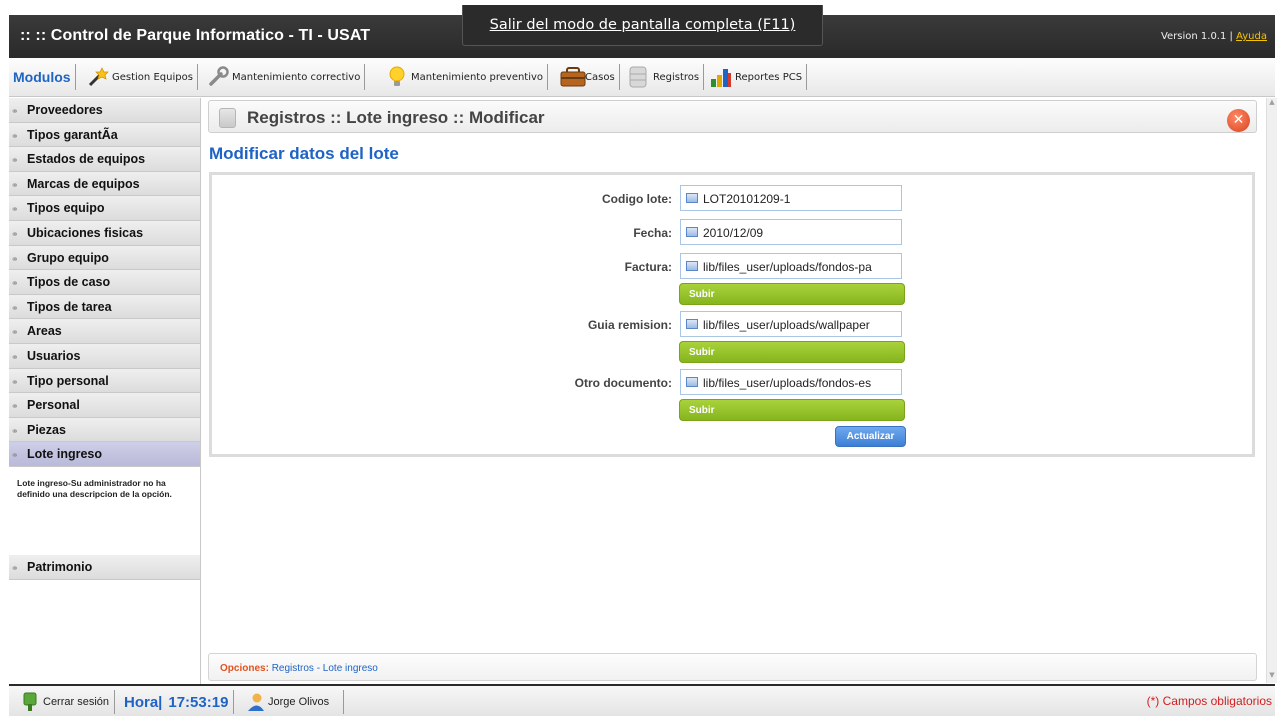 The width and height of the screenshot is (1285, 716). What do you see at coordinates (792, 352) in the screenshot?
I see `guia-upload-button: Subir` at bounding box center [792, 352].